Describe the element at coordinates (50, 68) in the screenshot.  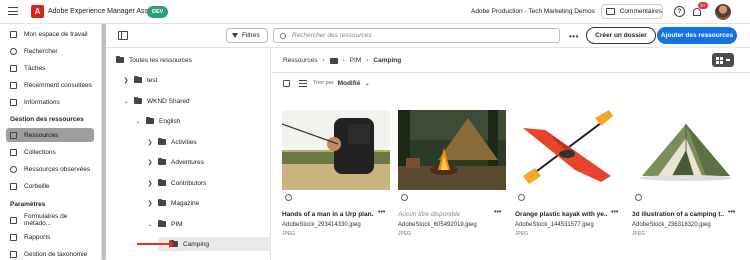
I see `nav-item-tasks: Tâches` at that location.